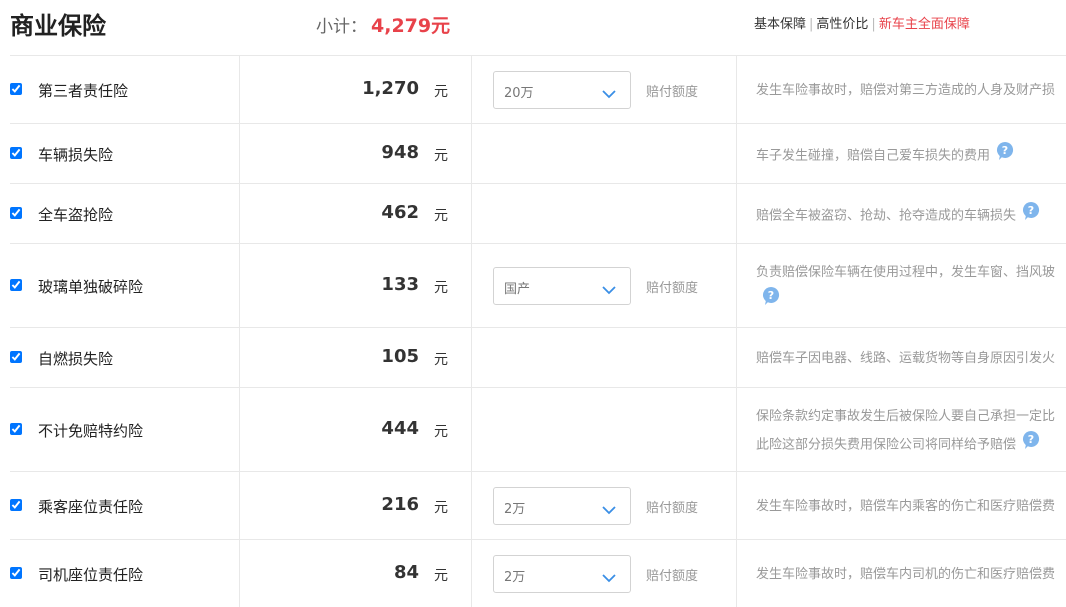 The height and width of the screenshot is (607, 1066). What do you see at coordinates (390, 88) in the screenshot?
I see `insurance-price: 1,270` at bounding box center [390, 88].